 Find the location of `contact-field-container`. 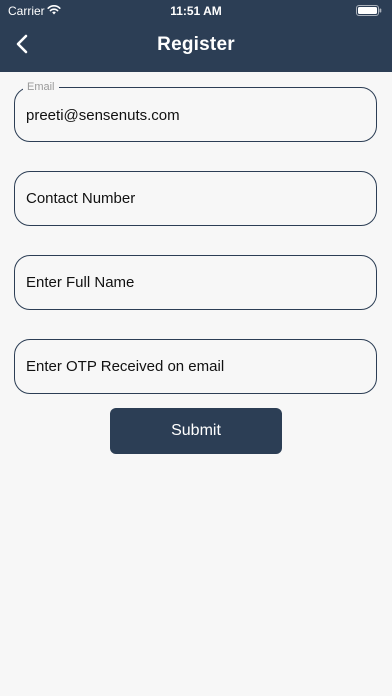

contact-field-container is located at coordinates (195, 198).